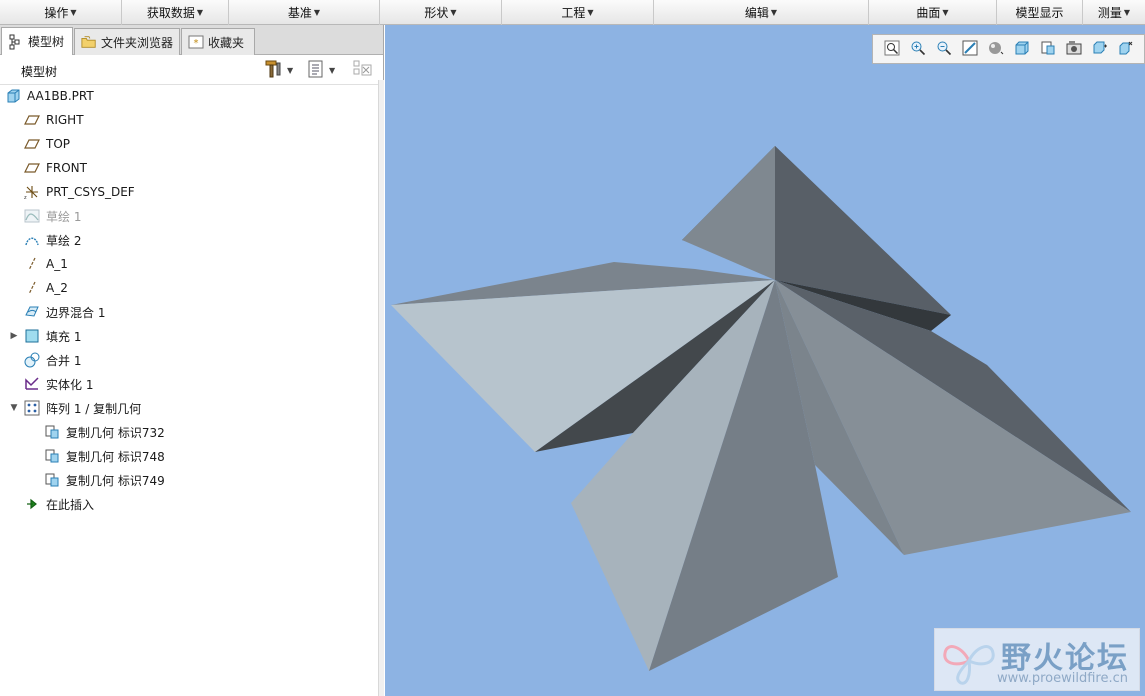  I want to click on list-icon, so click(316, 70).